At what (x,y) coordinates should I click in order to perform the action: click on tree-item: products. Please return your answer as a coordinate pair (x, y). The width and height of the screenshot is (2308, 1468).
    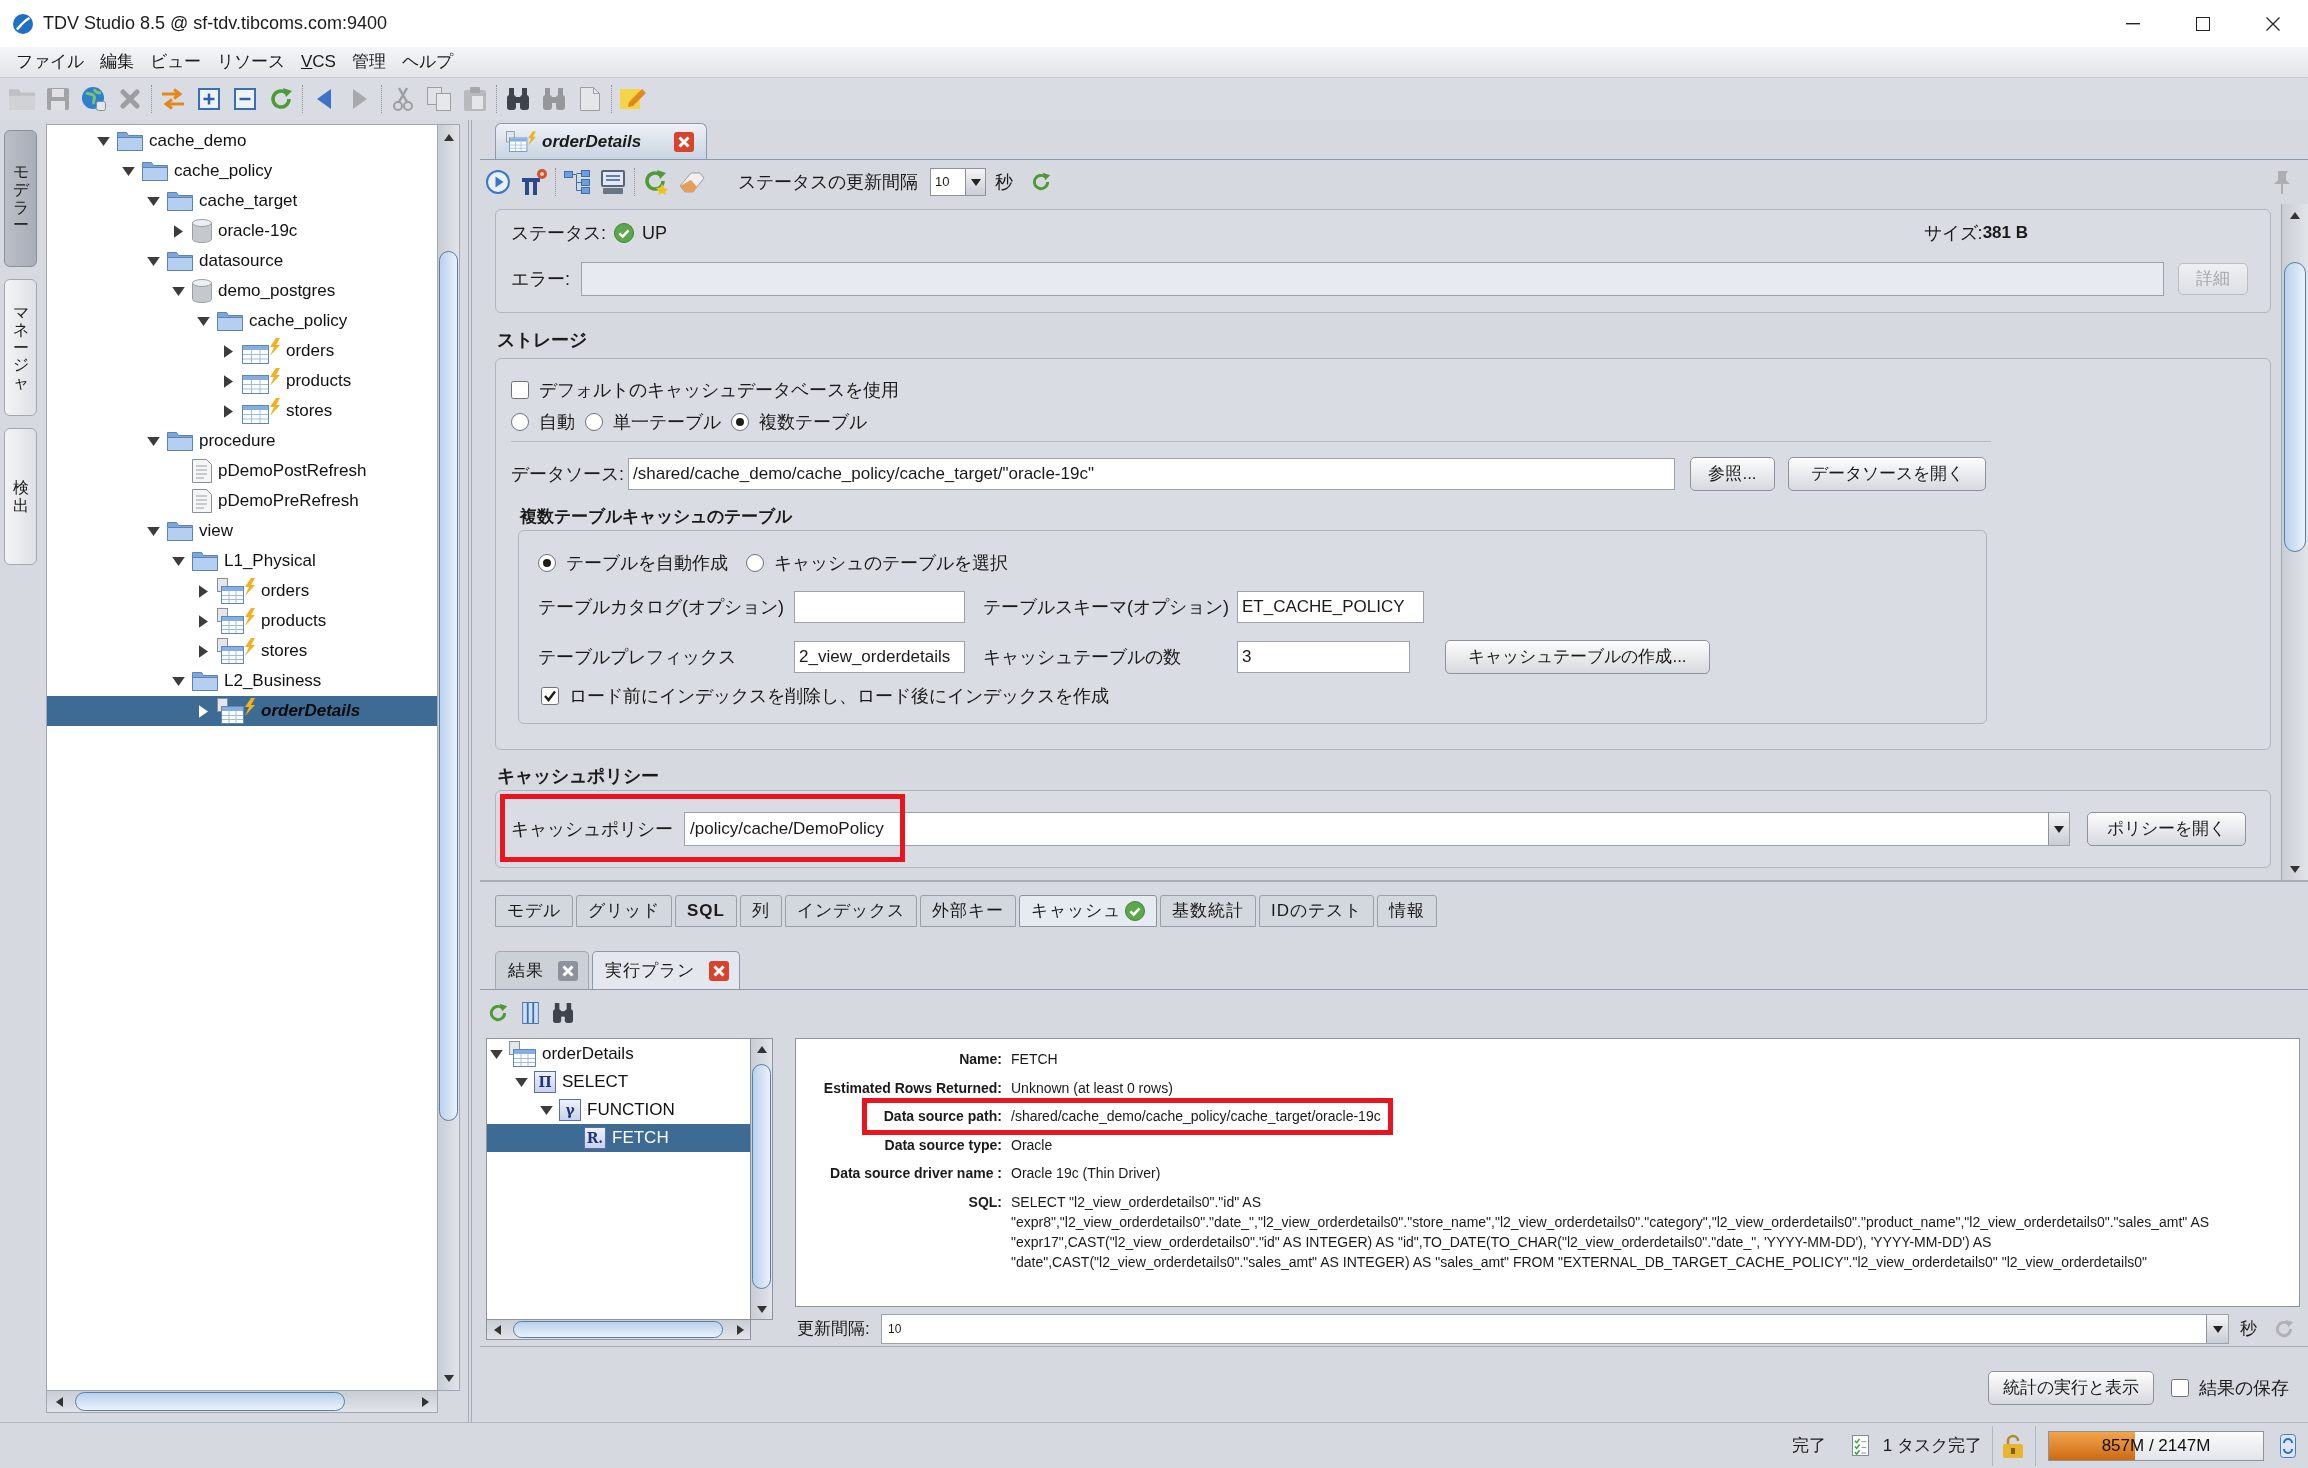
    Looking at the image, I should click on (261, 621).